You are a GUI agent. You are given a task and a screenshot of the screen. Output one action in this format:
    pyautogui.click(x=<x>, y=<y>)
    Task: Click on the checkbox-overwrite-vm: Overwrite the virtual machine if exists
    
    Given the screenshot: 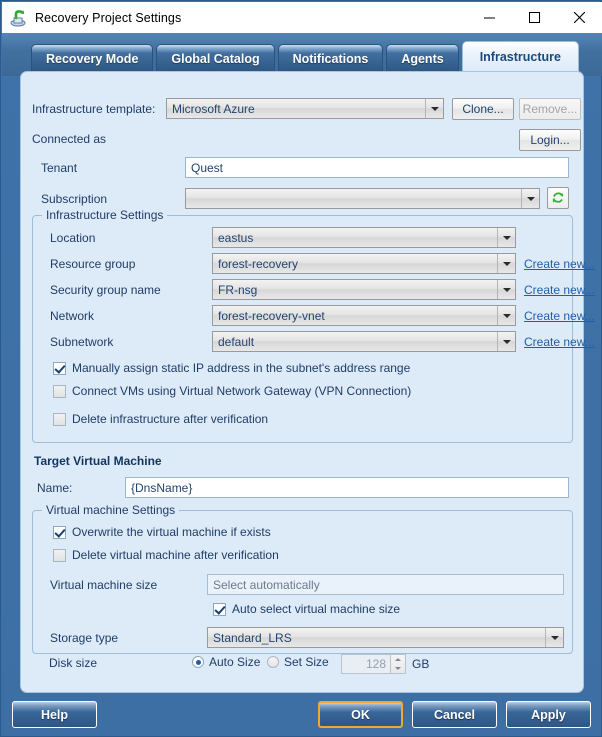 What is the action you would take?
    pyautogui.click(x=162, y=532)
    